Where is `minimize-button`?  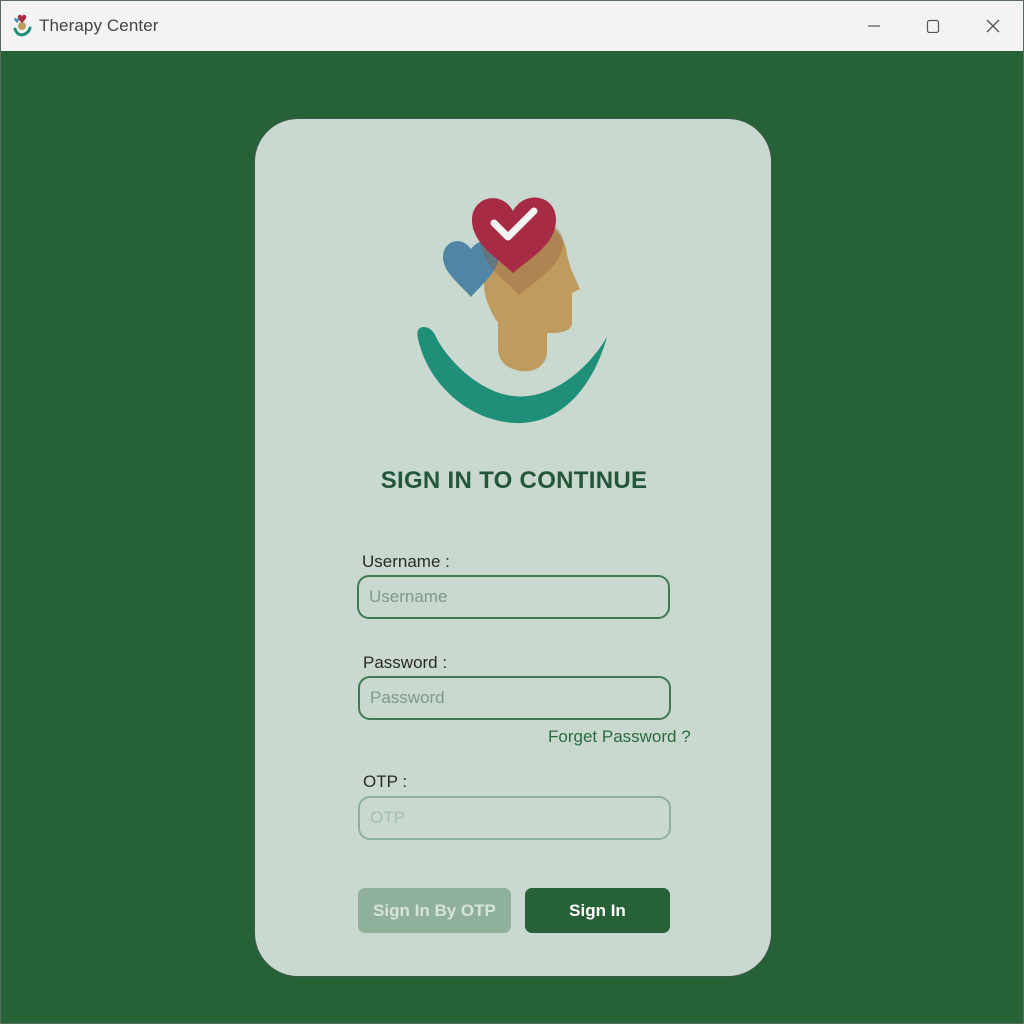 minimize-button is located at coordinates (874, 26).